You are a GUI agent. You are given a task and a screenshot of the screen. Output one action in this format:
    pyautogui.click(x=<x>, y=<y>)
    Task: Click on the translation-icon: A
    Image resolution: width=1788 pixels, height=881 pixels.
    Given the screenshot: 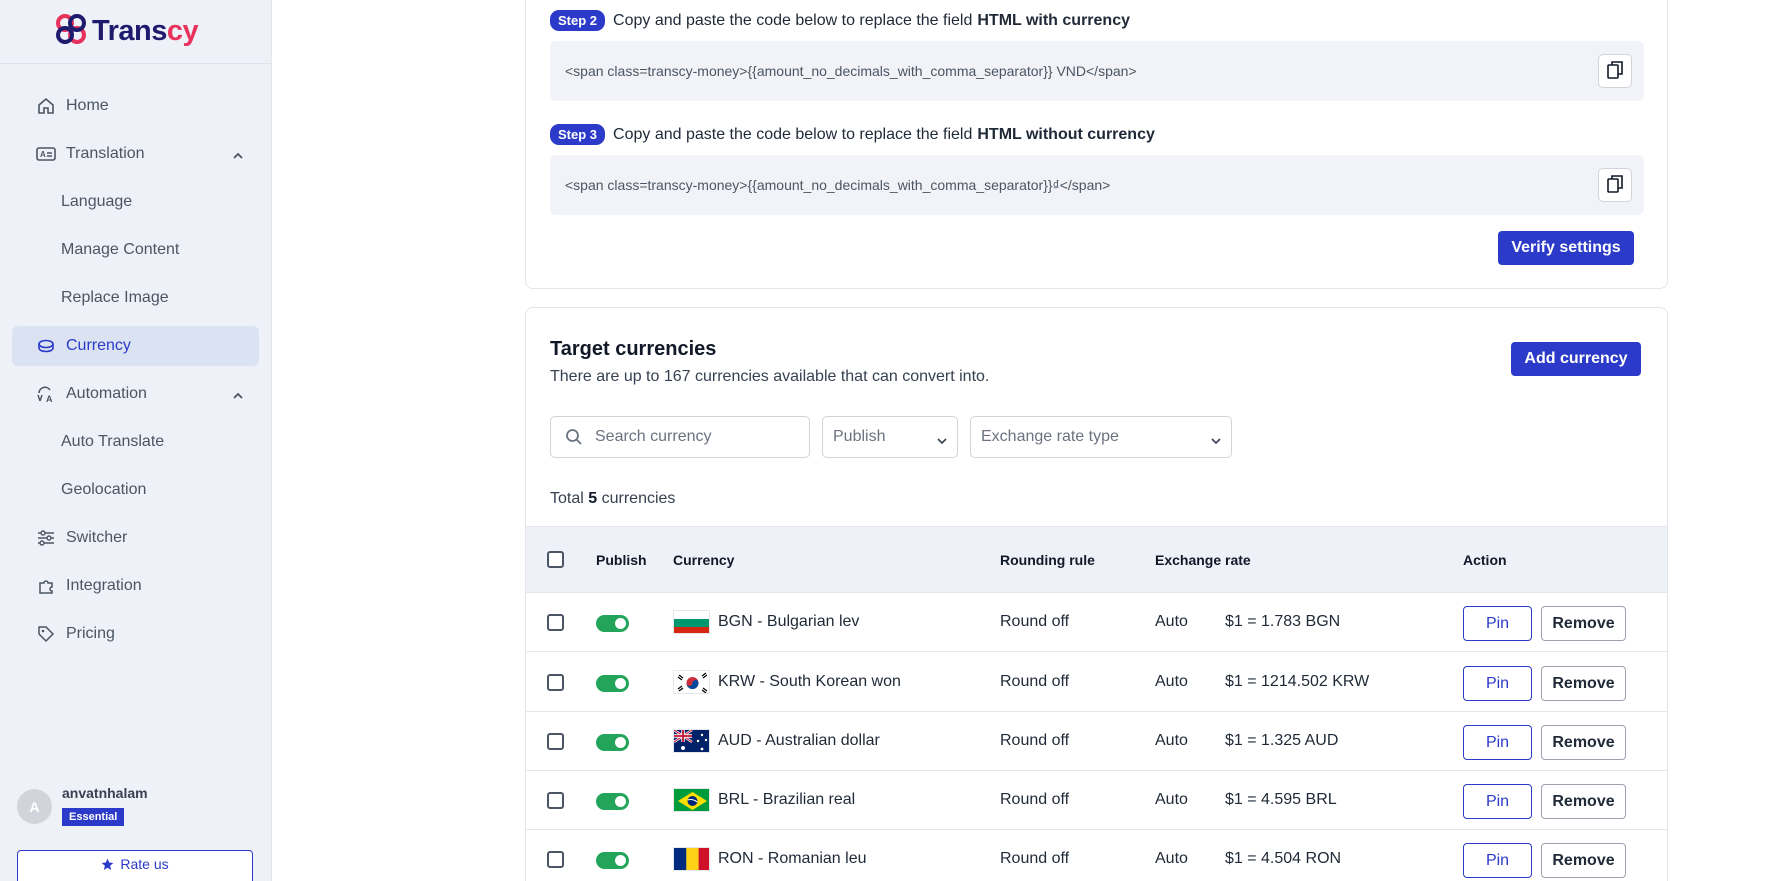 What is the action you would take?
    pyautogui.click(x=46, y=154)
    